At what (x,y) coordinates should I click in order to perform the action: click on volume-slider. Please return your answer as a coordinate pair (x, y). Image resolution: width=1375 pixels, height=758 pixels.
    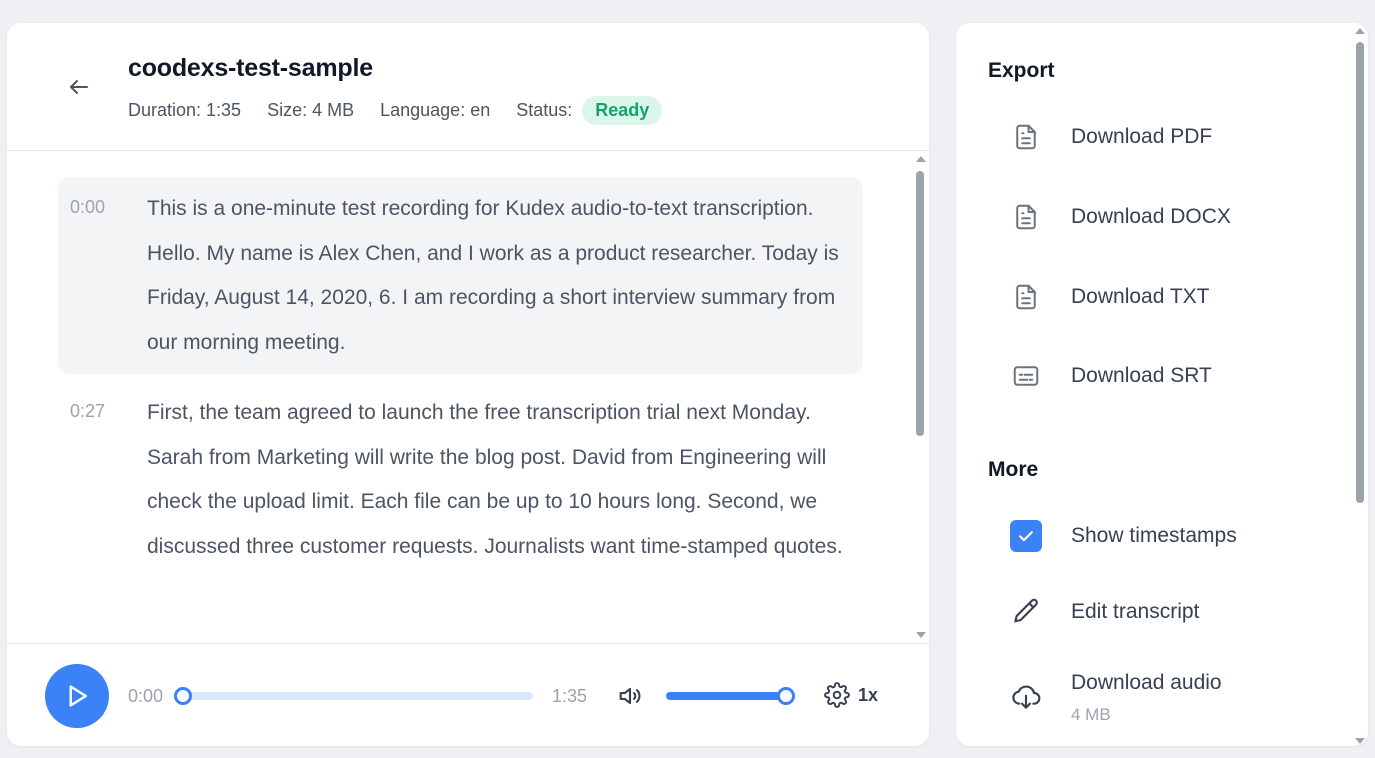
    Looking at the image, I should click on (730, 696).